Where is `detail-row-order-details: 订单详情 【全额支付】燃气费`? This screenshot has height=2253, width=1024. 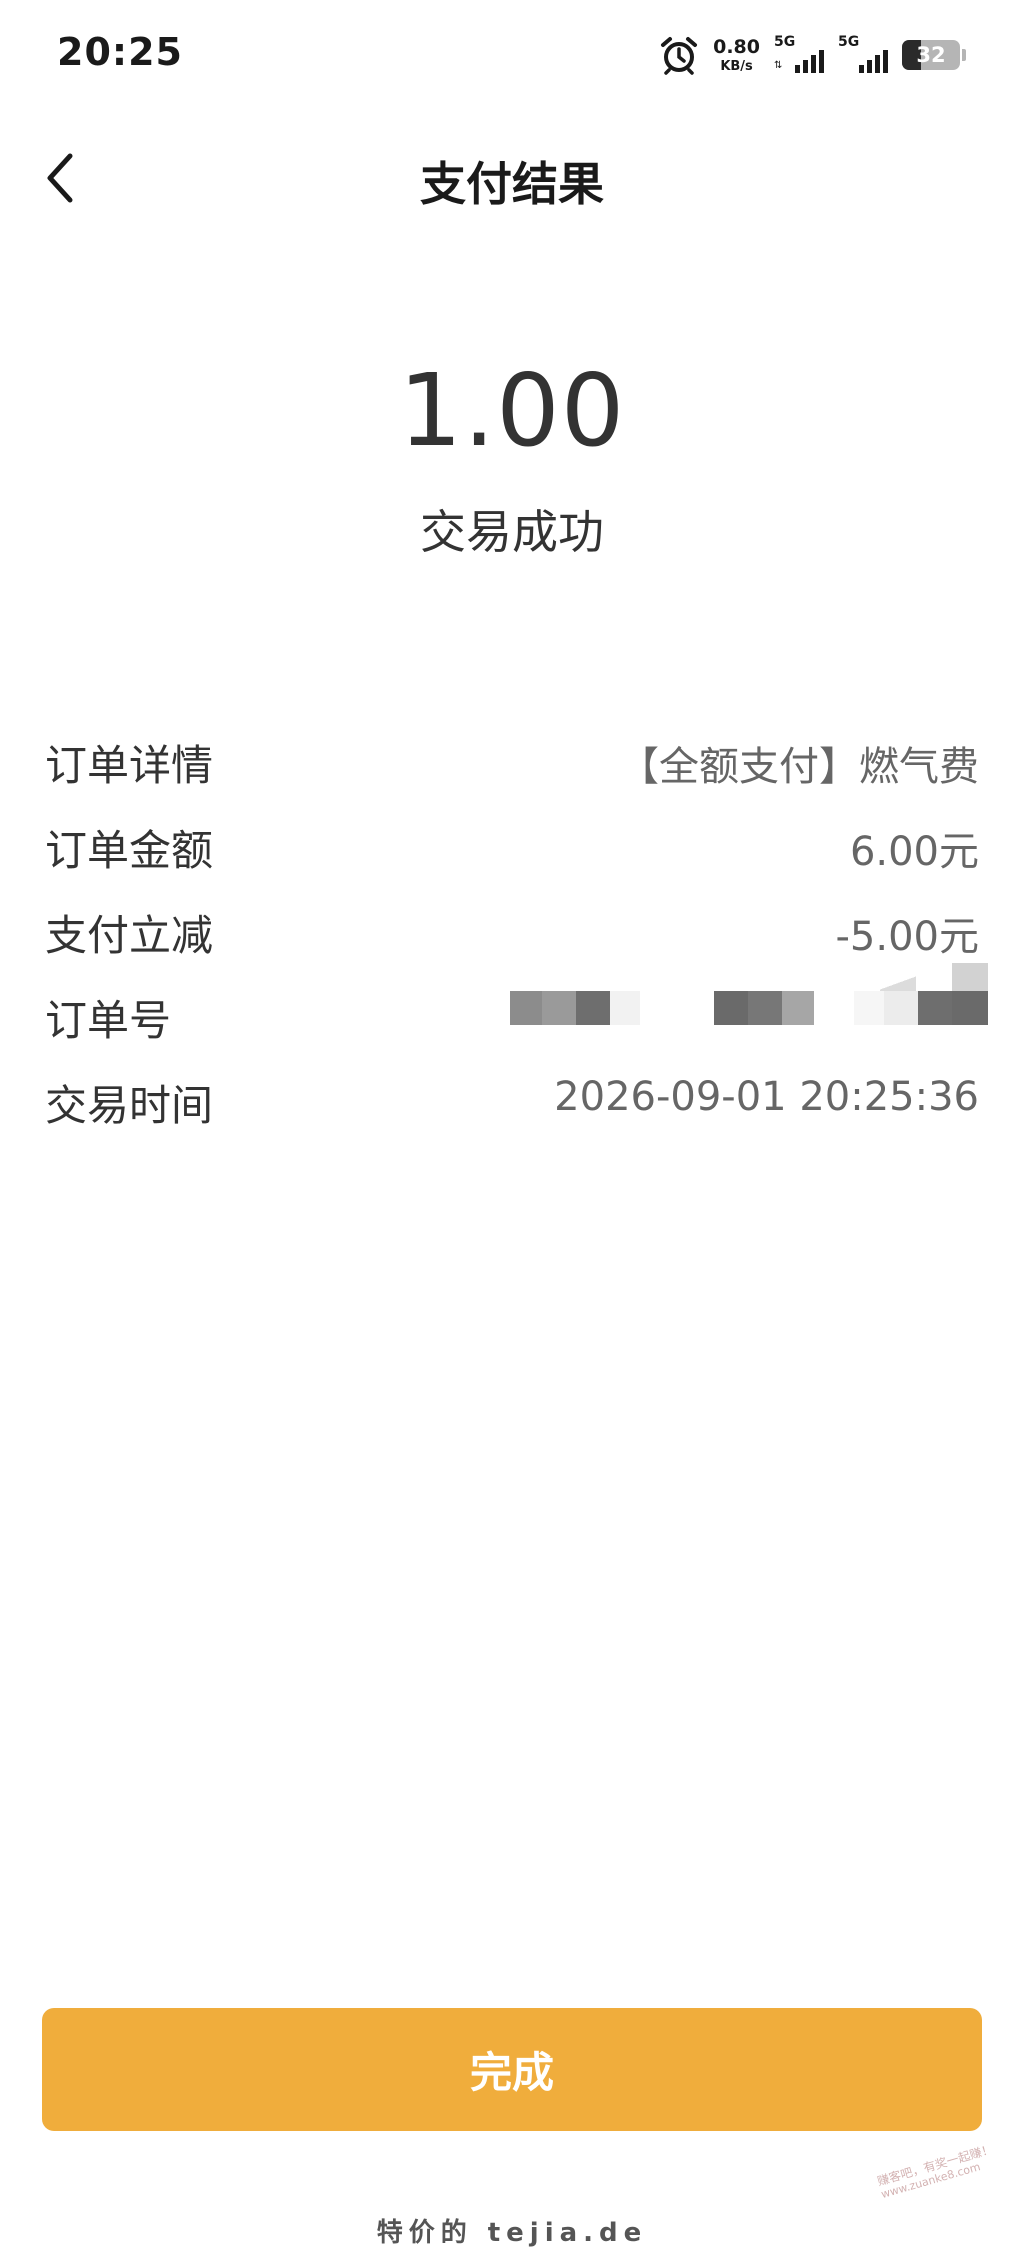
detail-row-order-details: 订单详情 【全额支付】燃气费 is located at coordinates (512, 764).